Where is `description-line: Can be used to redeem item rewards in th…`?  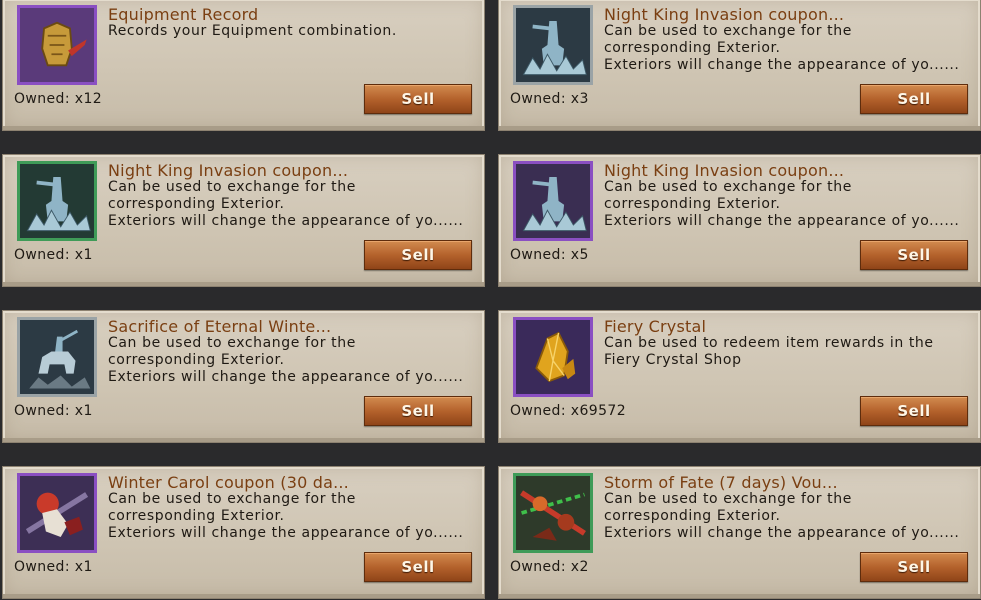 description-line: Can be used to redeem item rewards in th… is located at coordinates (769, 343).